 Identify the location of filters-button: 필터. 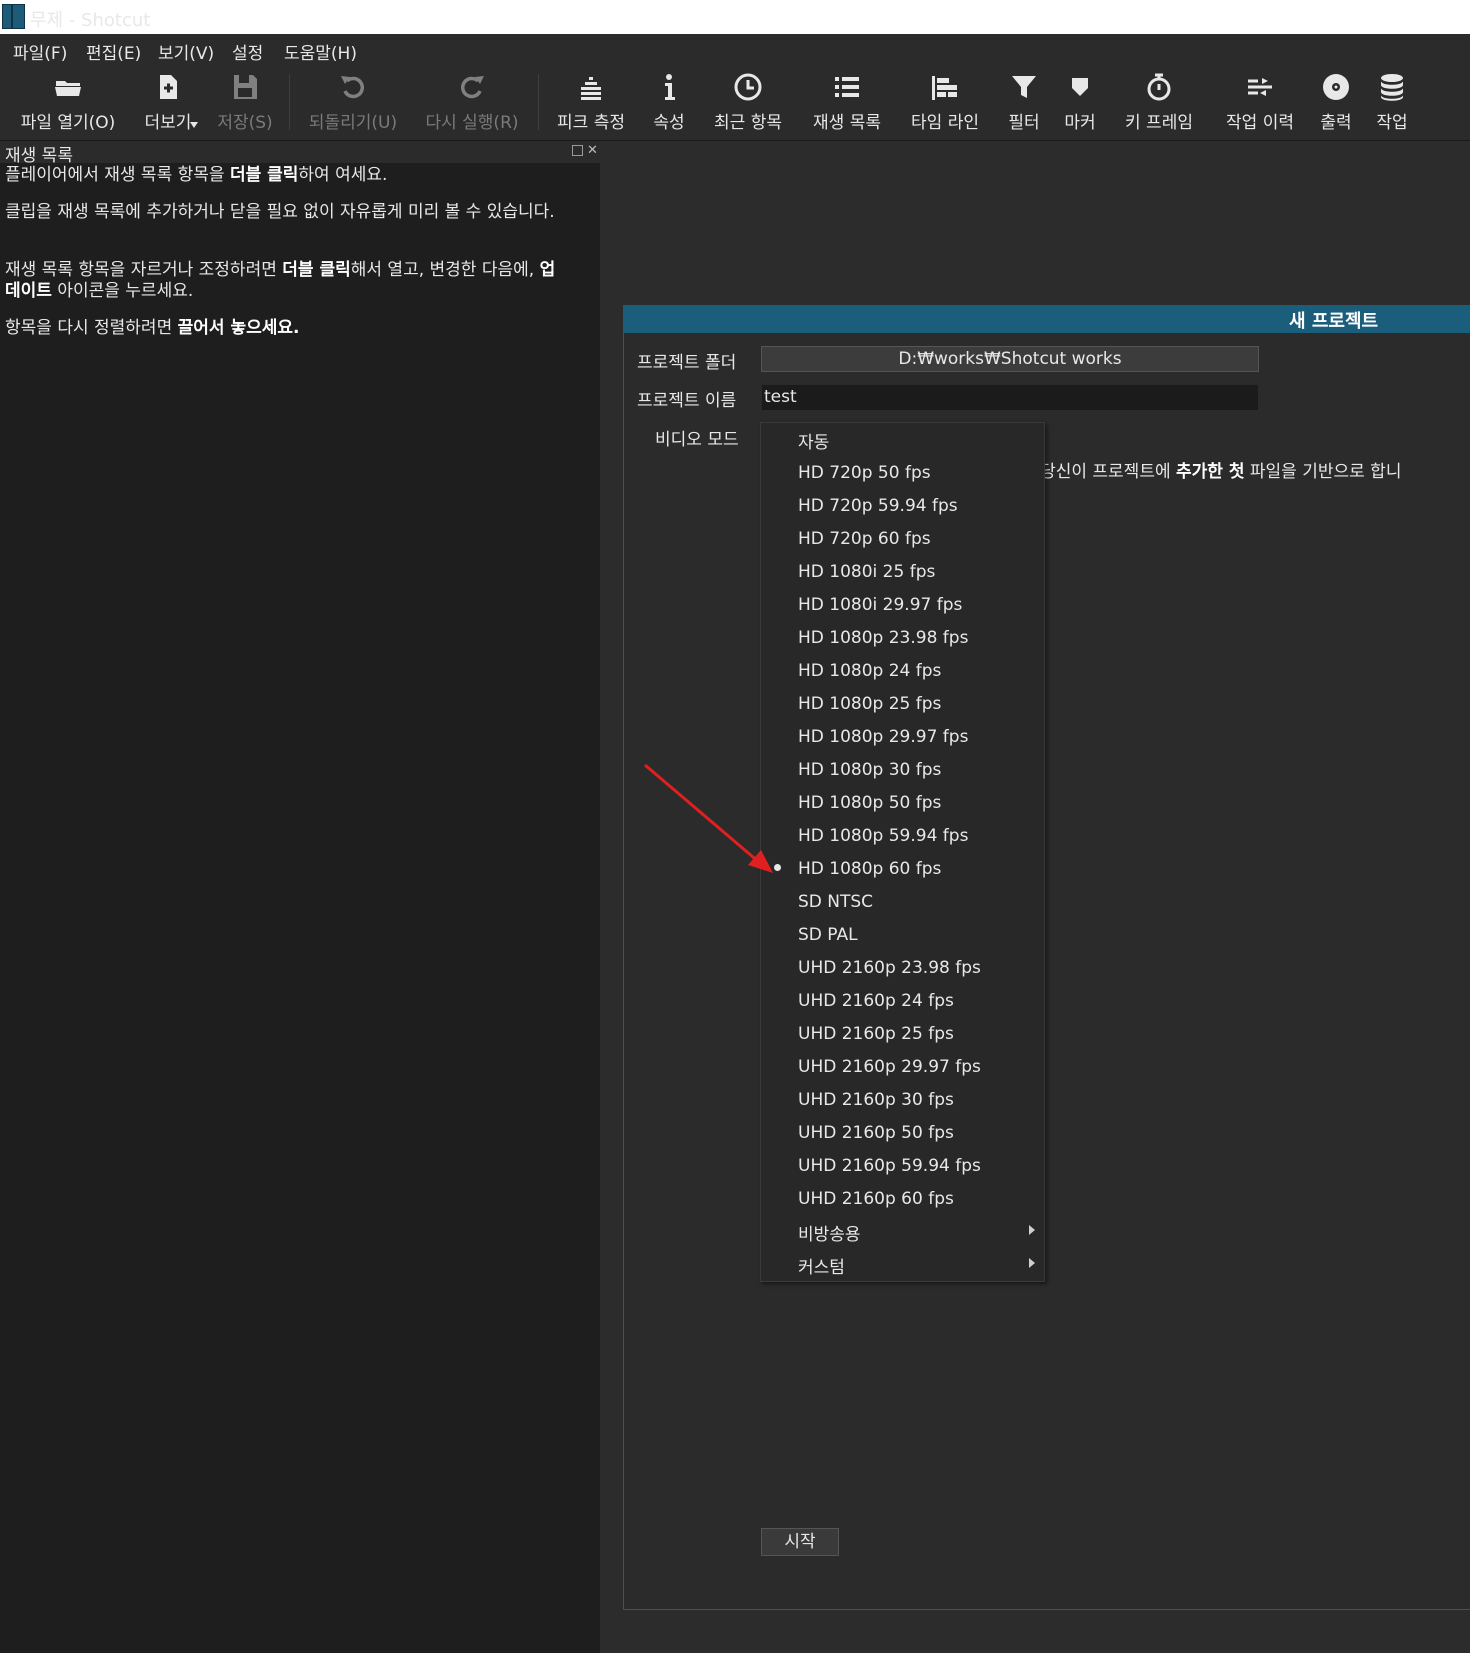
(1024, 102).